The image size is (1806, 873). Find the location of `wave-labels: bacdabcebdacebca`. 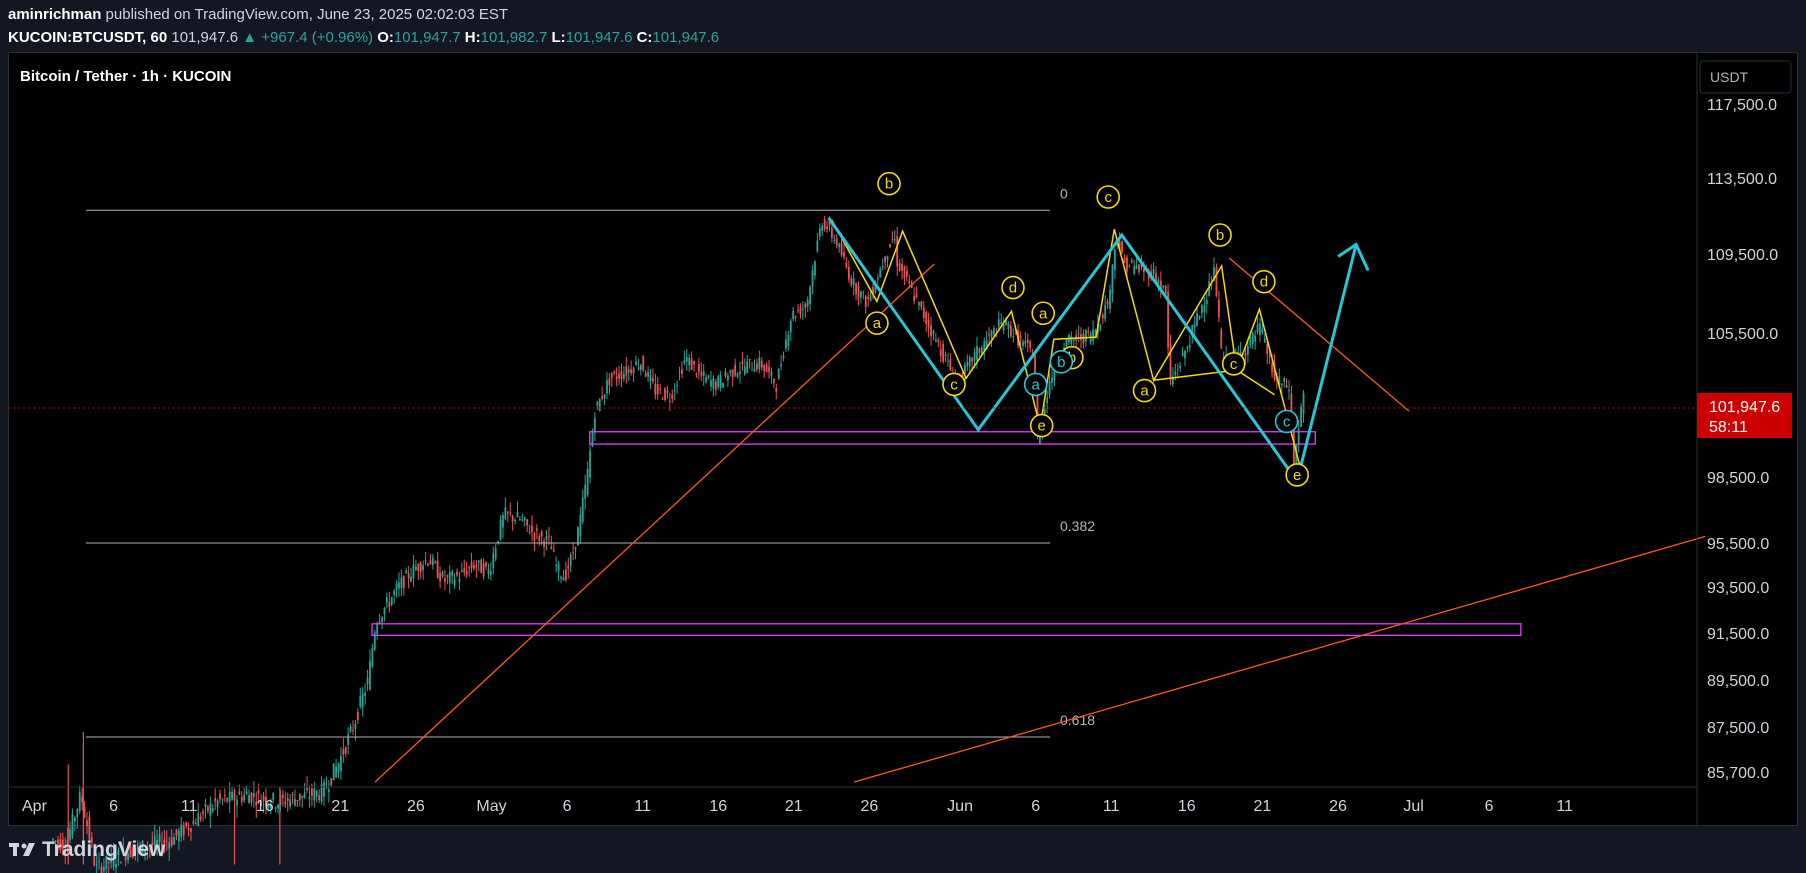

wave-labels: bacdabcebdacebca is located at coordinates (1087, 329).